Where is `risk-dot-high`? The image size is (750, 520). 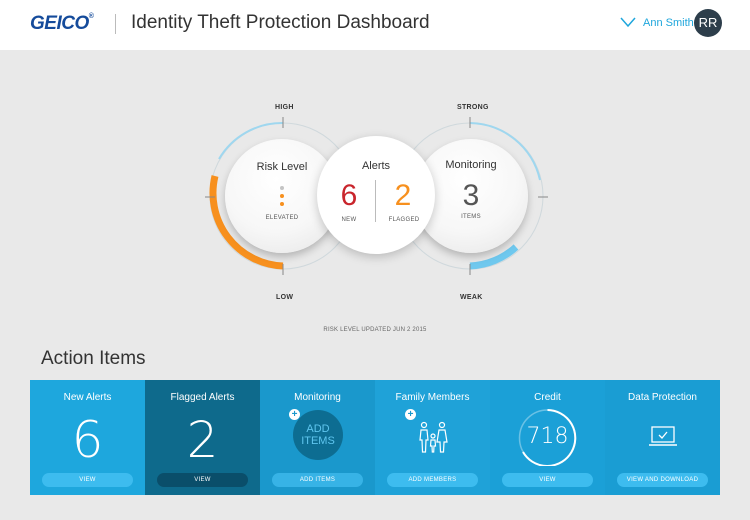
risk-dot-high is located at coordinates (282, 204).